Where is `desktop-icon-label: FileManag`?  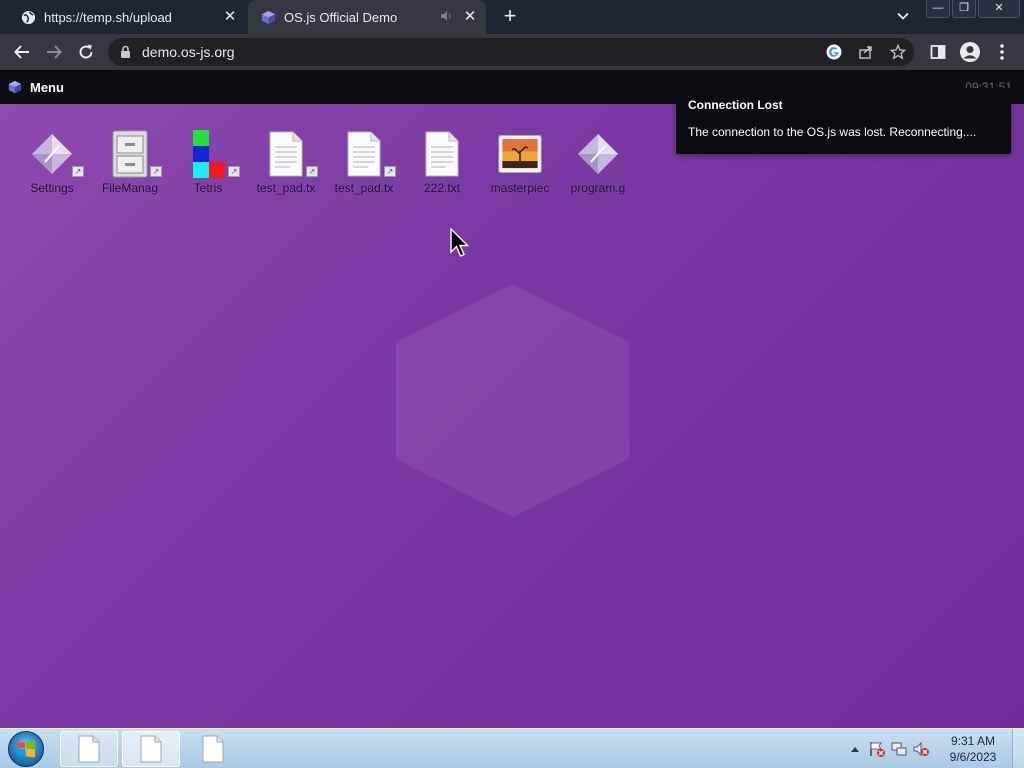 desktop-icon-label: FileManag is located at coordinates (130, 188).